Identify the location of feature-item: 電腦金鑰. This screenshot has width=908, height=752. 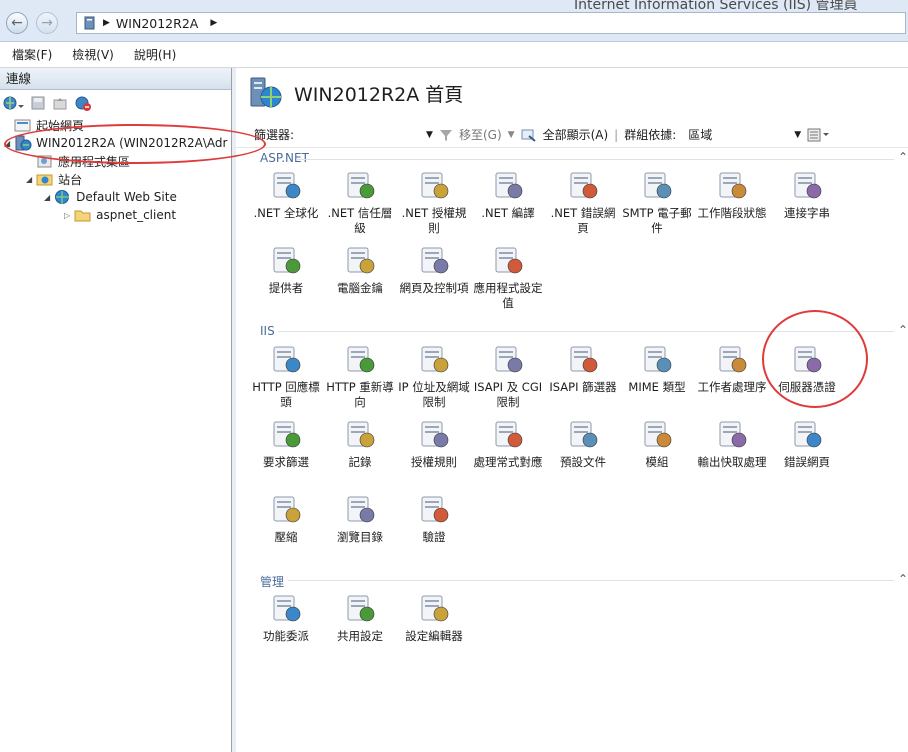
(360, 269).